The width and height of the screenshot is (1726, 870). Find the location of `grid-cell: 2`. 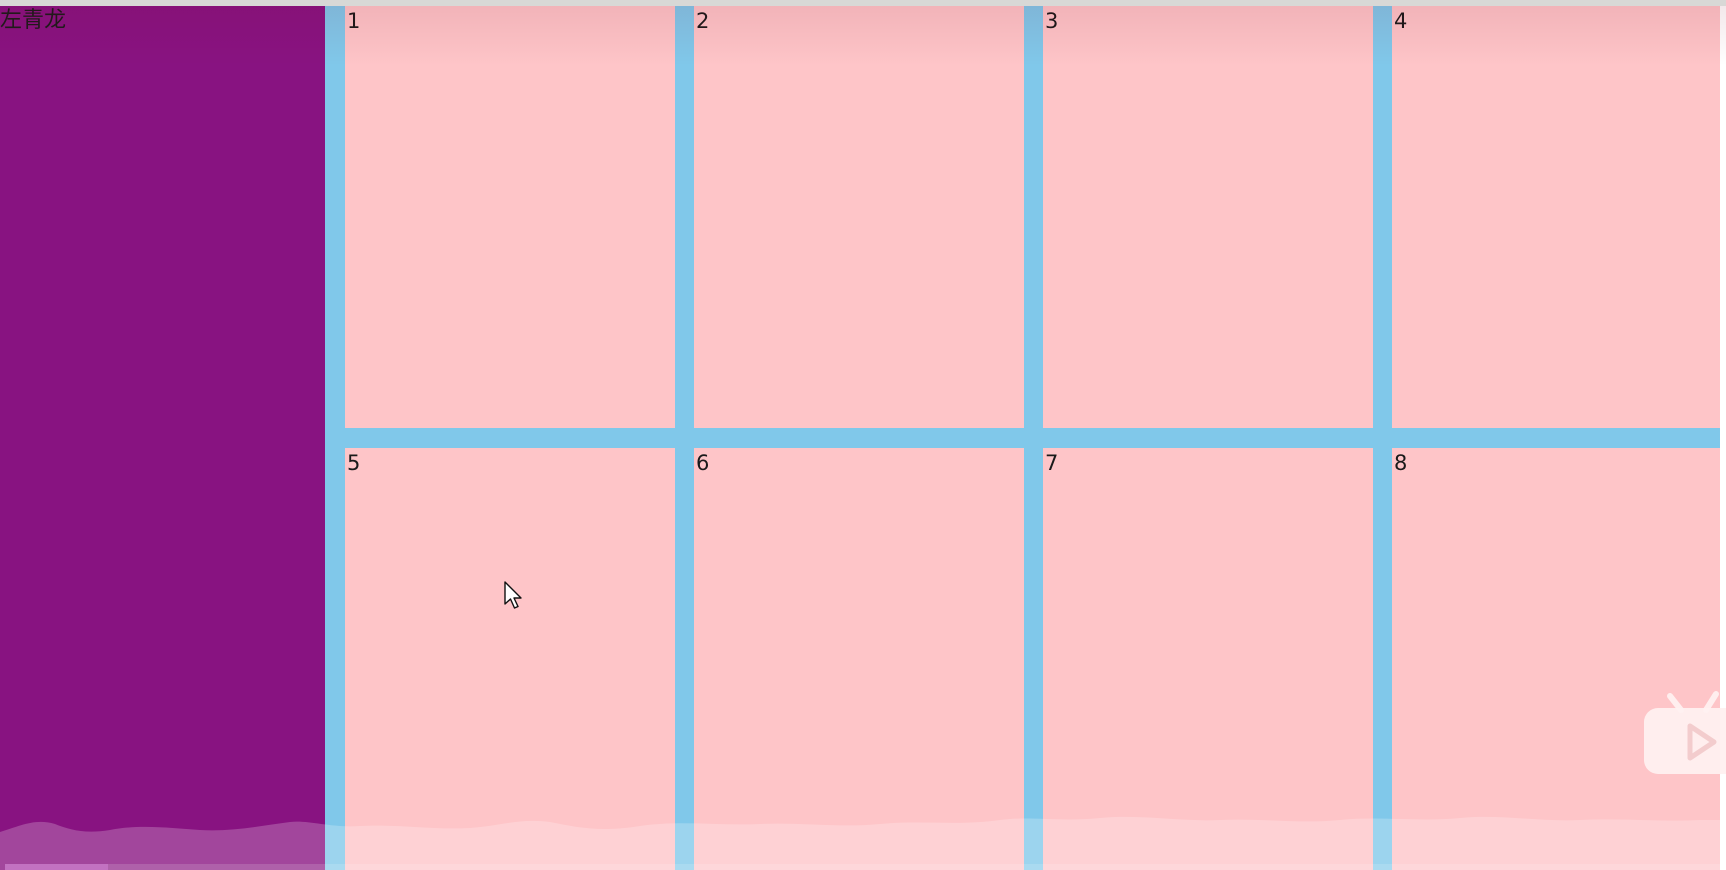

grid-cell: 2 is located at coordinates (859, 217).